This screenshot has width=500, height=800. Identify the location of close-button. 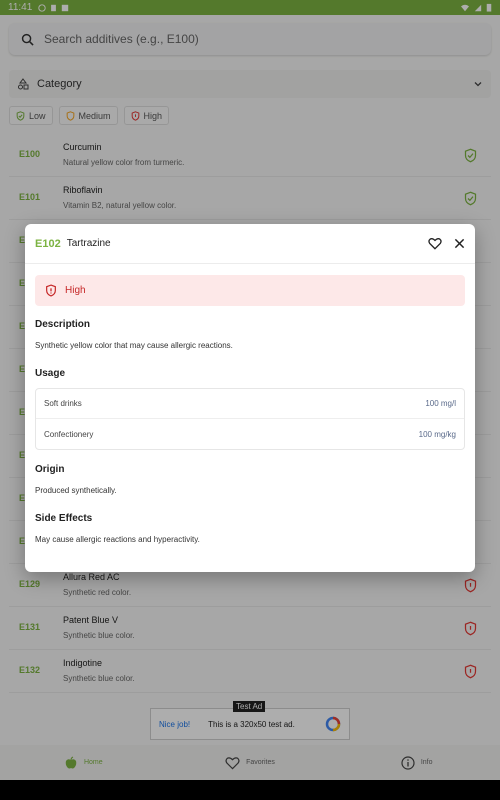
(459, 243).